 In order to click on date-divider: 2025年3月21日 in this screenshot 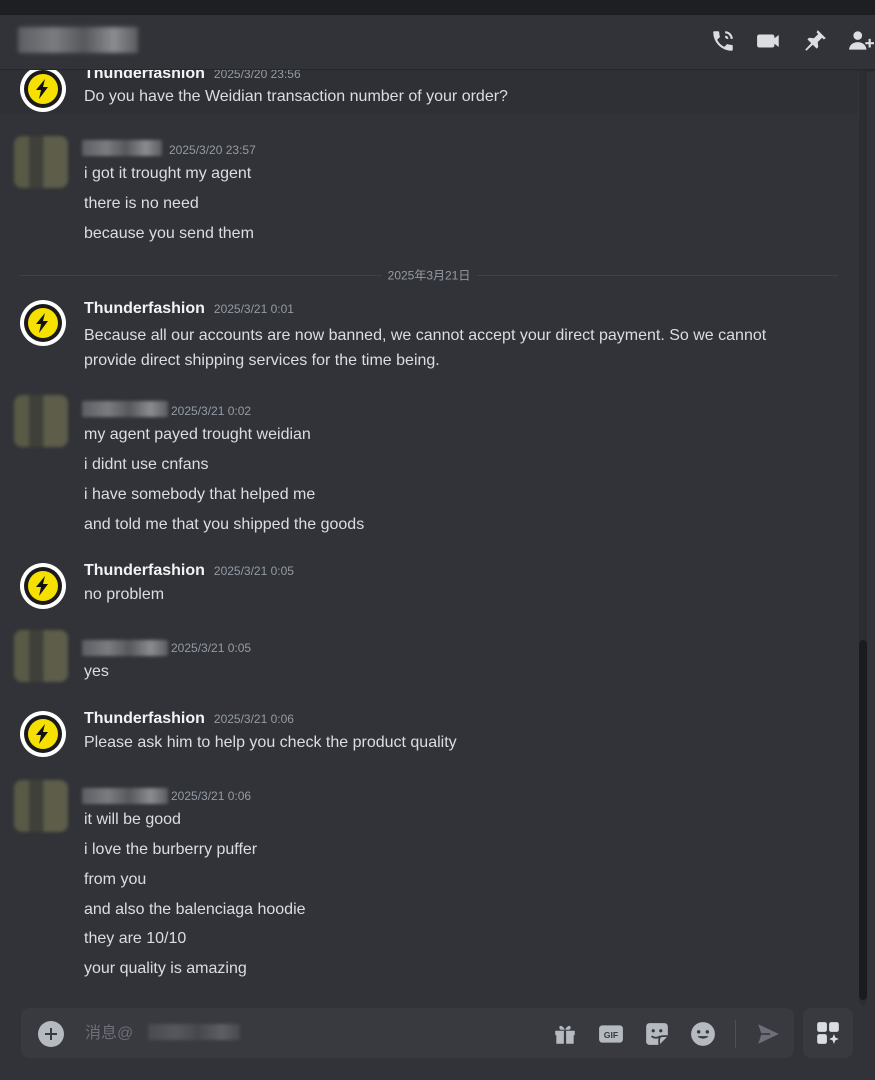, I will do `click(429, 275)`.